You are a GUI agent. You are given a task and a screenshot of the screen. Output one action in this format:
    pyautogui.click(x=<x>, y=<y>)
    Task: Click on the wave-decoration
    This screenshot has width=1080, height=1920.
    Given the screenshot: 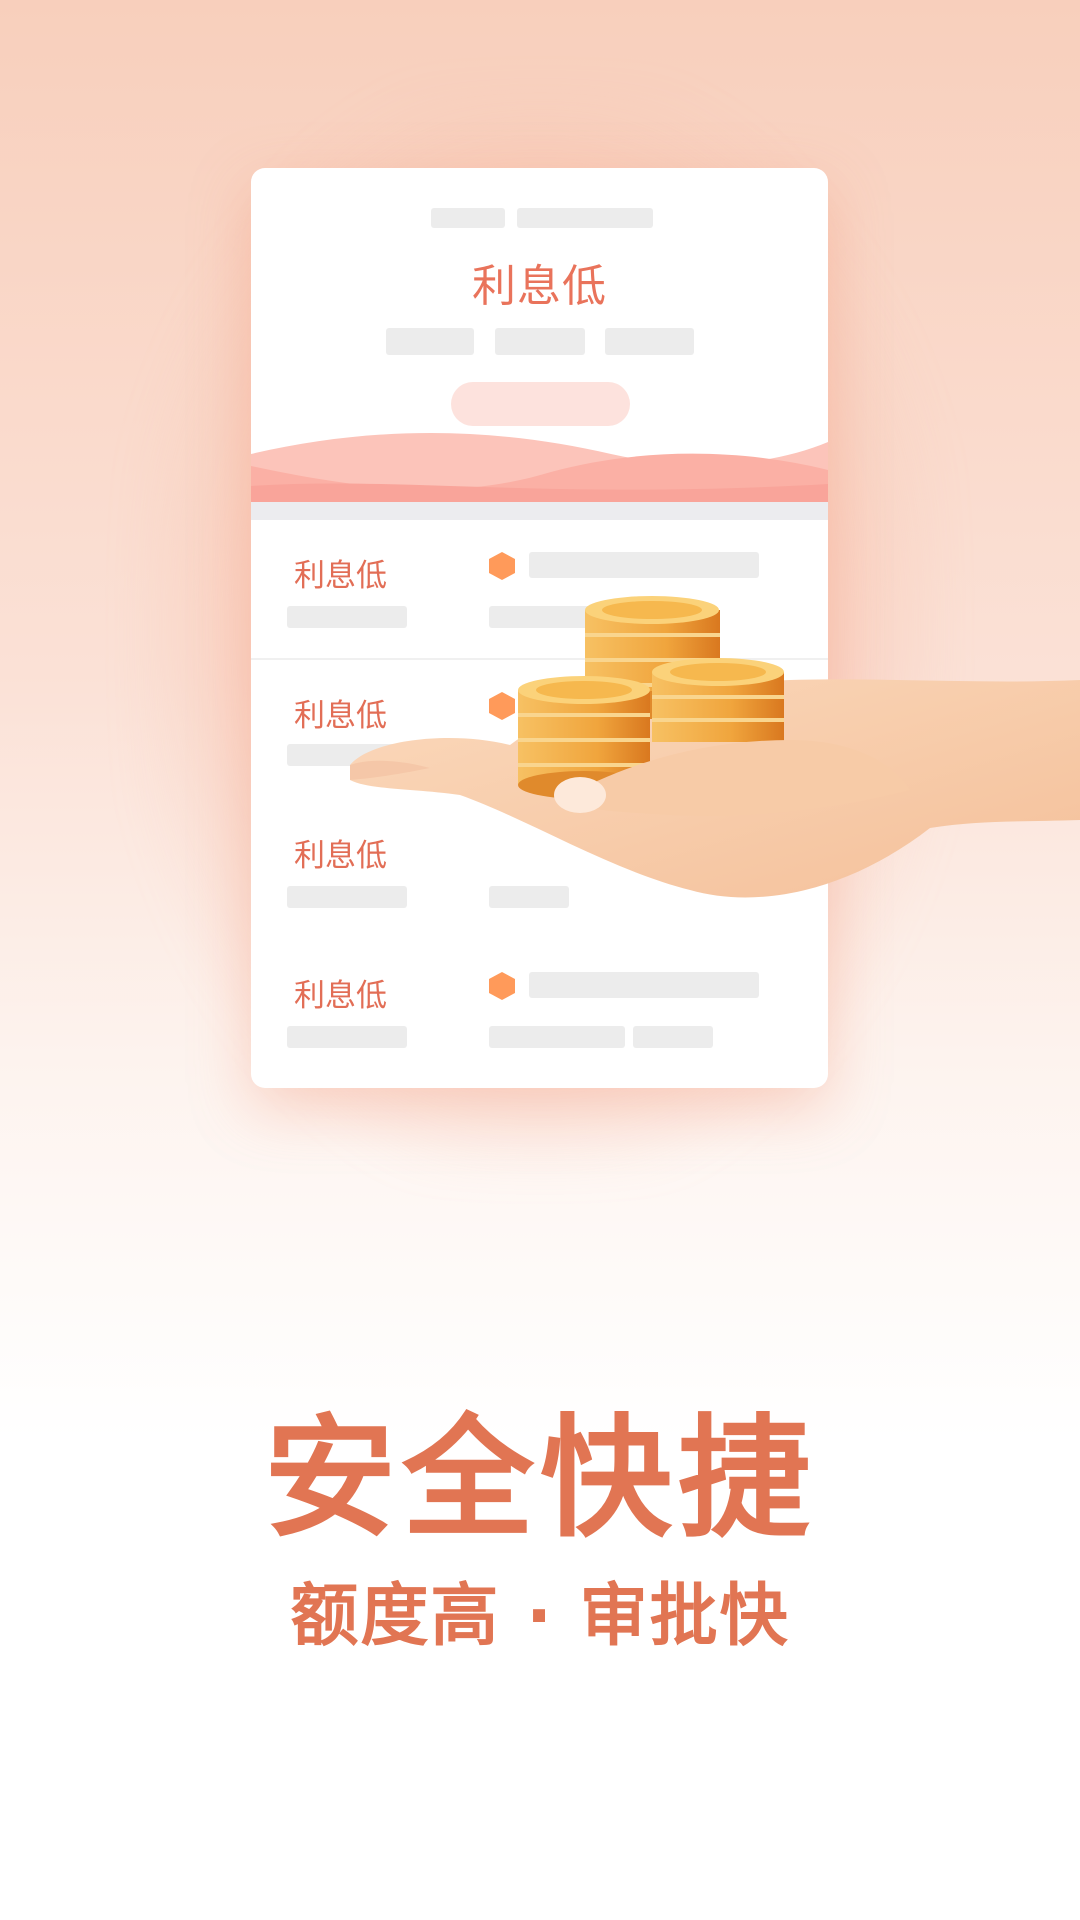 What is the action you would take?
    pyautogui.click(x=539, y=471)
    